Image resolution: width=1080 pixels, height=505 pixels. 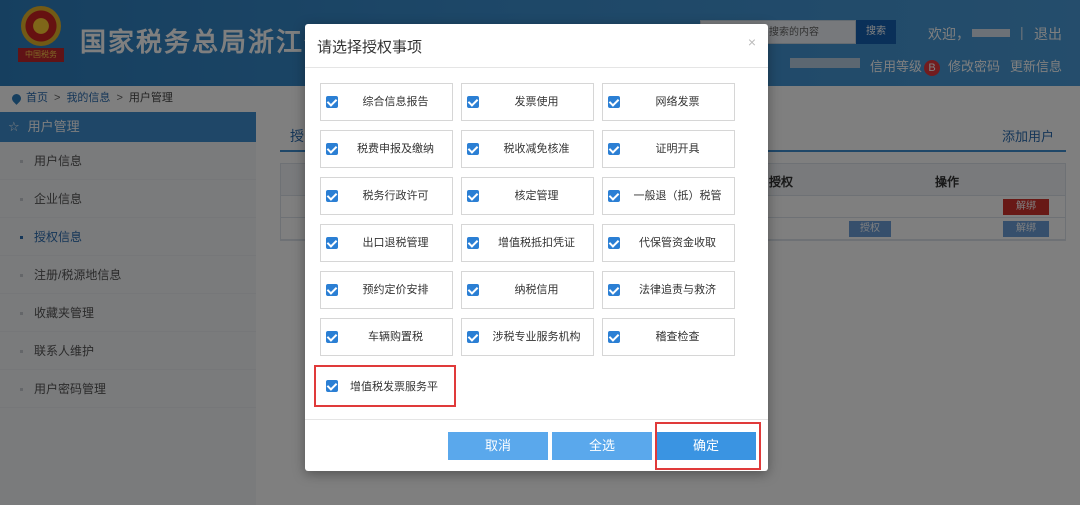 What do you see at coordinates (536, 290) in the screenshot?
I see `auth-item-label: 纳税信用` at bounding box center [536, 290].